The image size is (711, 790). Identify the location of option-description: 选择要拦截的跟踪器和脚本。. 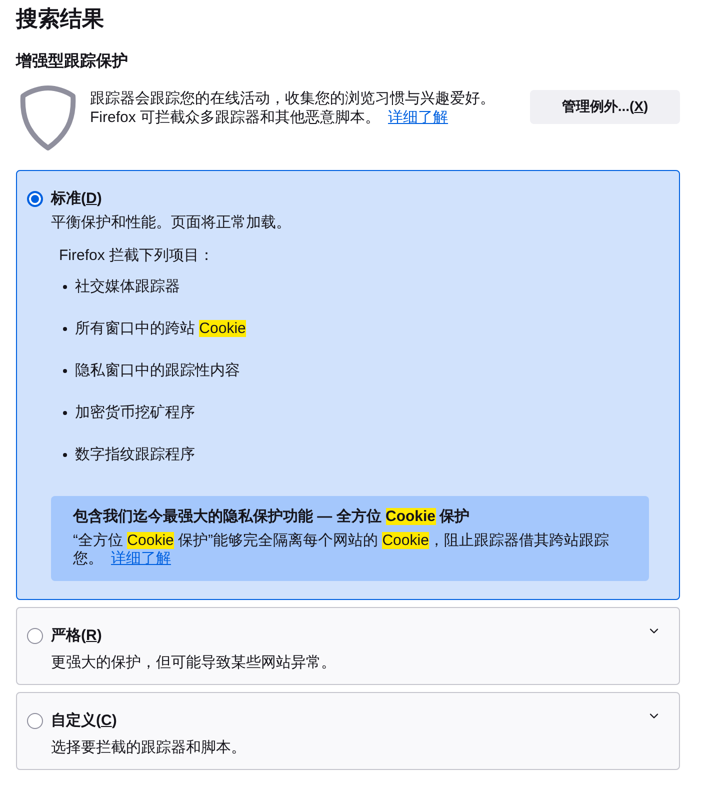
(149, 748).